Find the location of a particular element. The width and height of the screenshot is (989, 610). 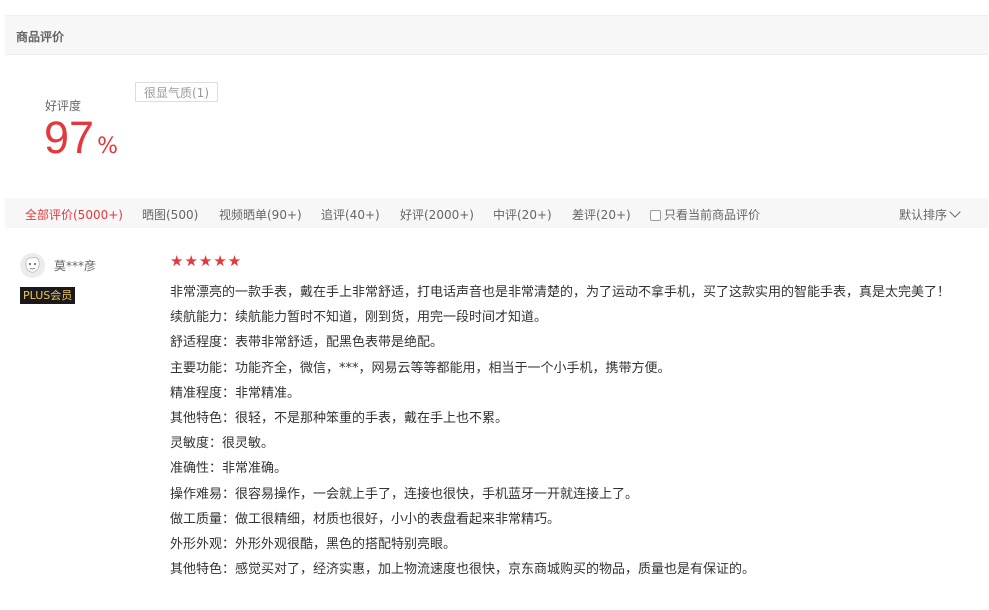

filter-followup: 追评(40+) is located at coordinates (350, 214).